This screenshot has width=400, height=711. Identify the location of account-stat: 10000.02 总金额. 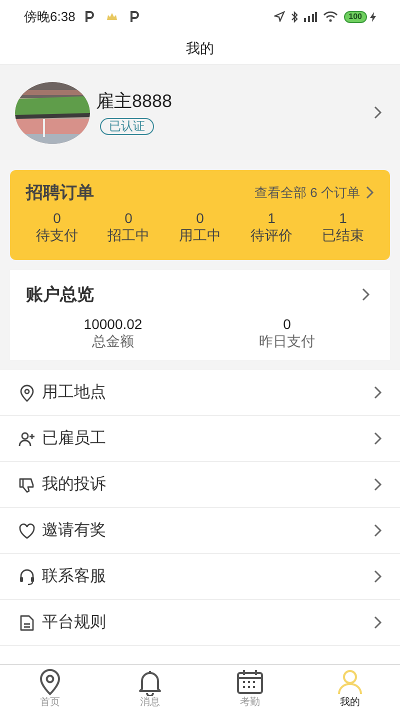
(113, 333).